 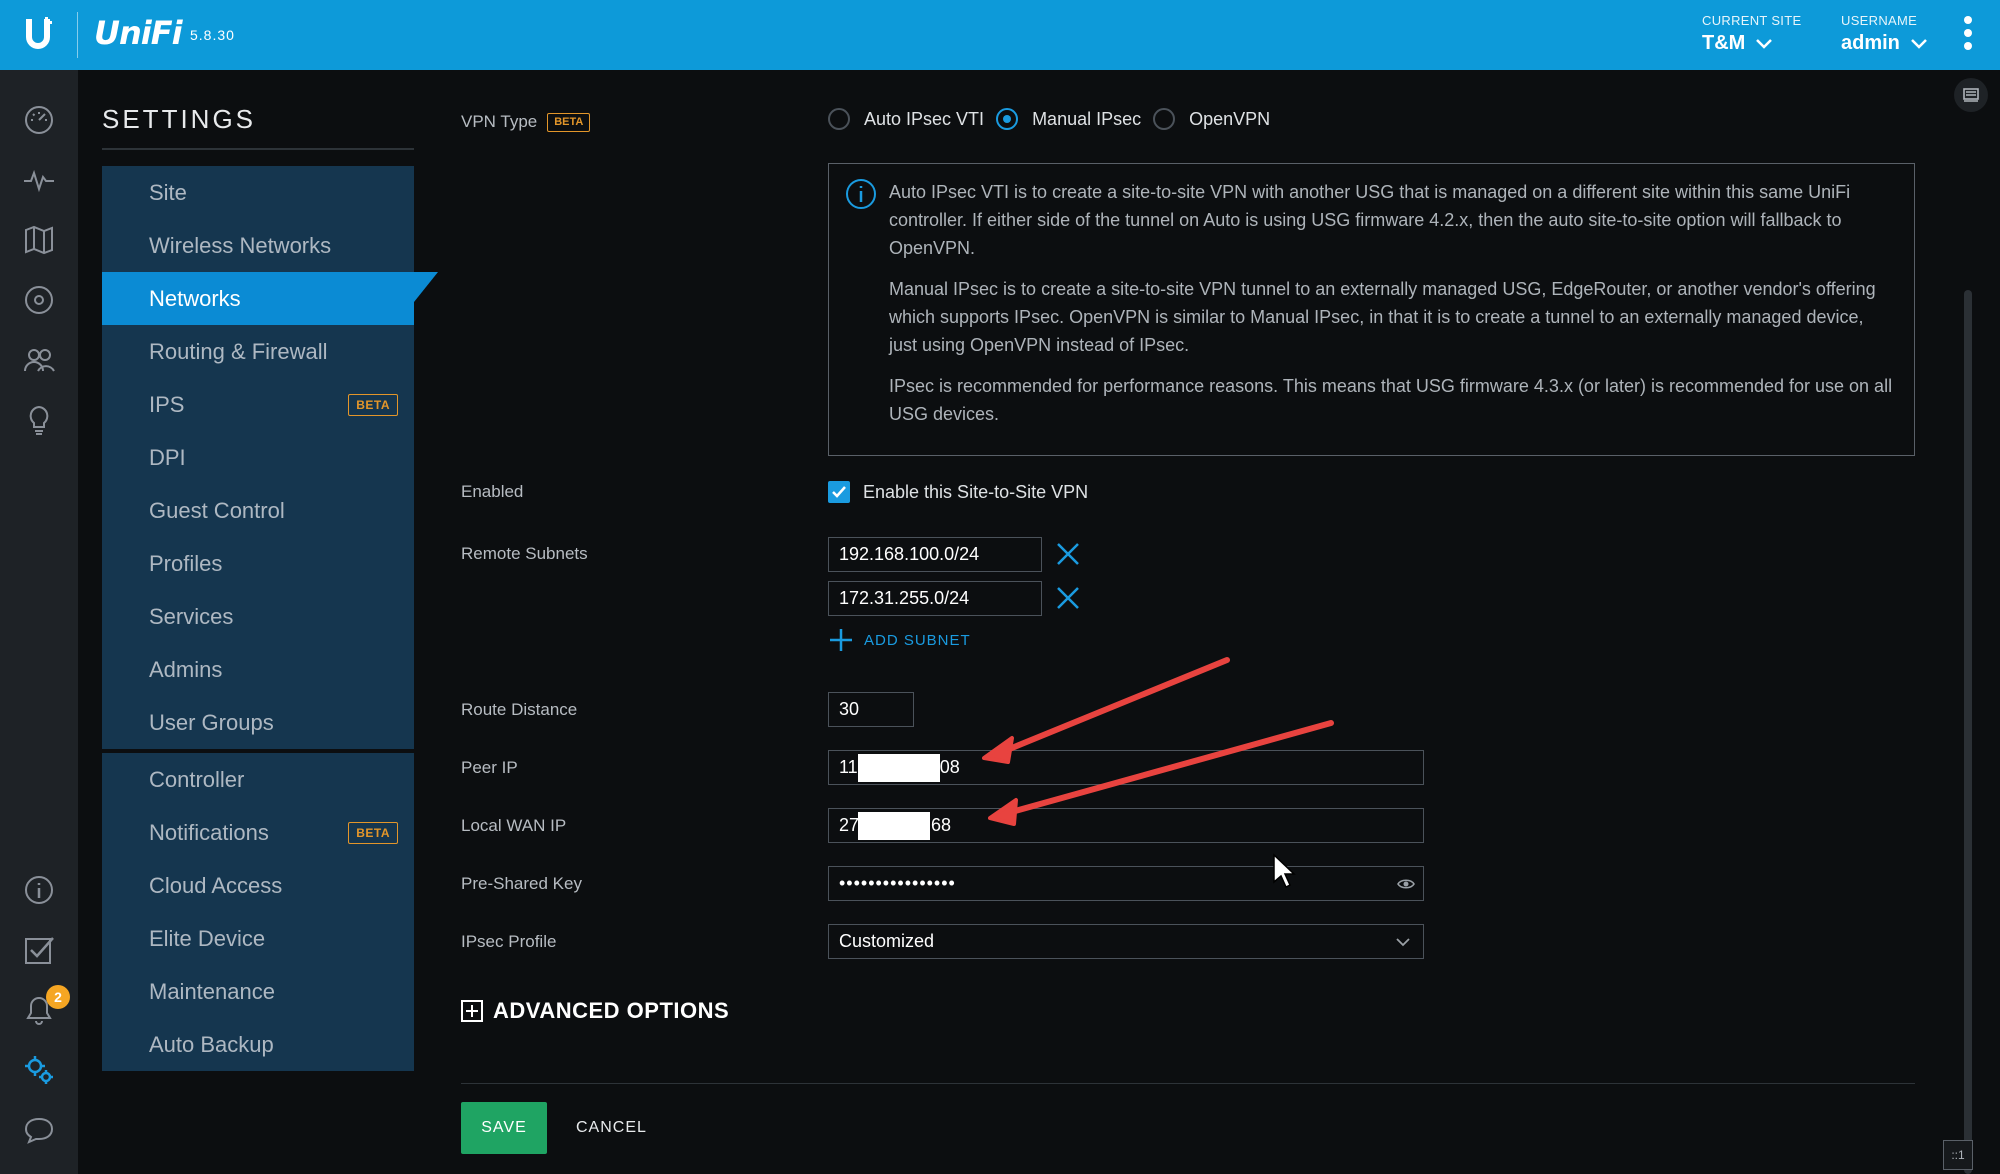 What do you see at coordinates (39, 1070) in the screenshot?
I see `settings-icon` at bounding box center [39, 1070].